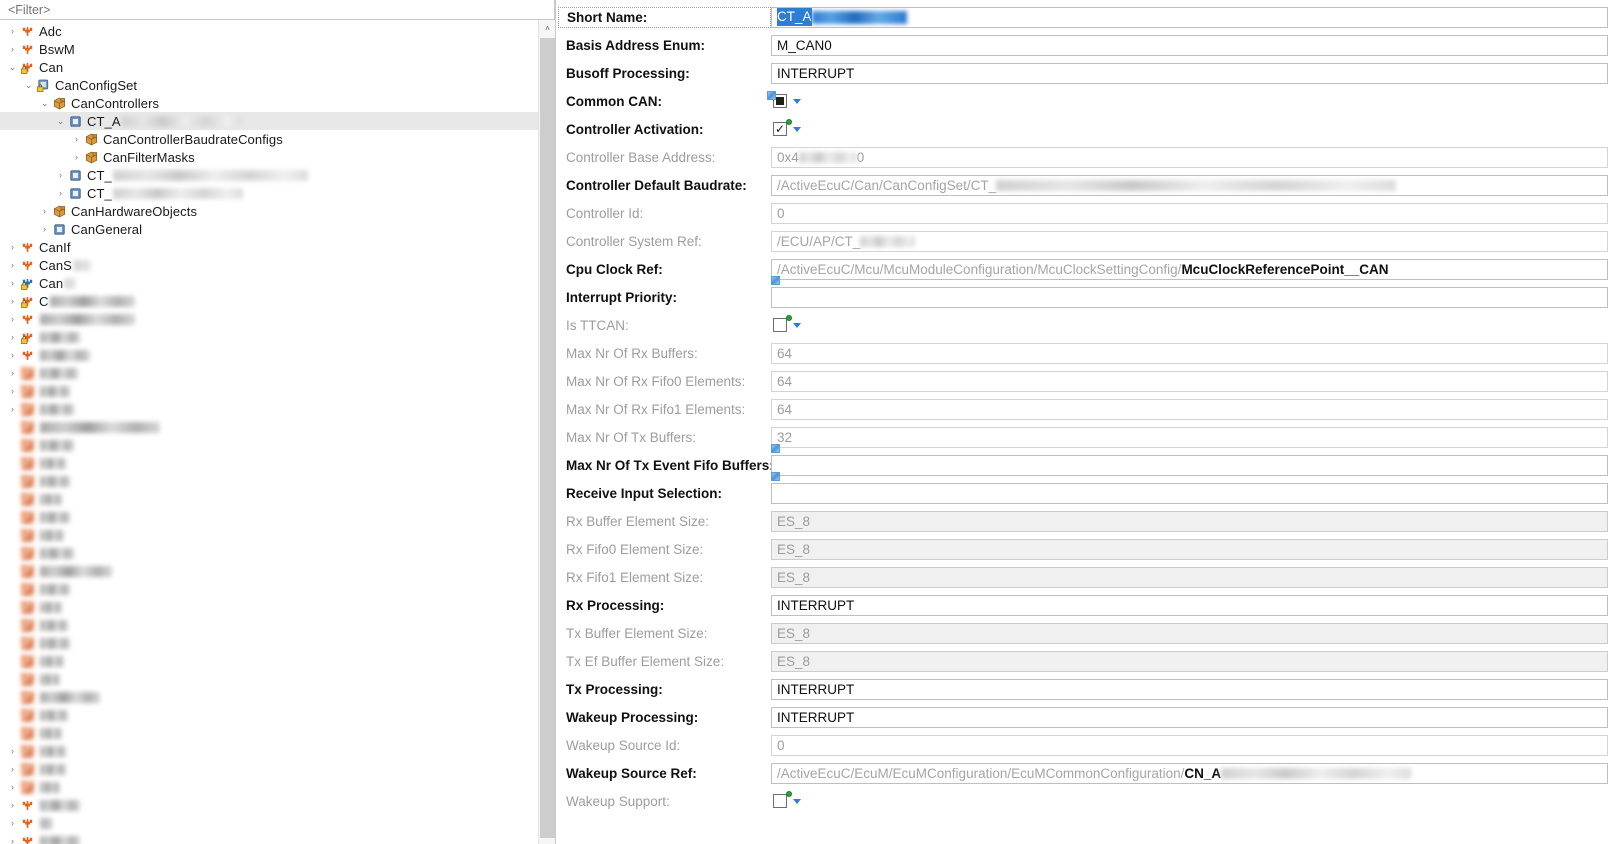 The image size is (1608, 844). What do you see at coordinates (782, 323) in the screenshot?
I see `checkbox-is-ttcan` at bounding box center [782, 323].